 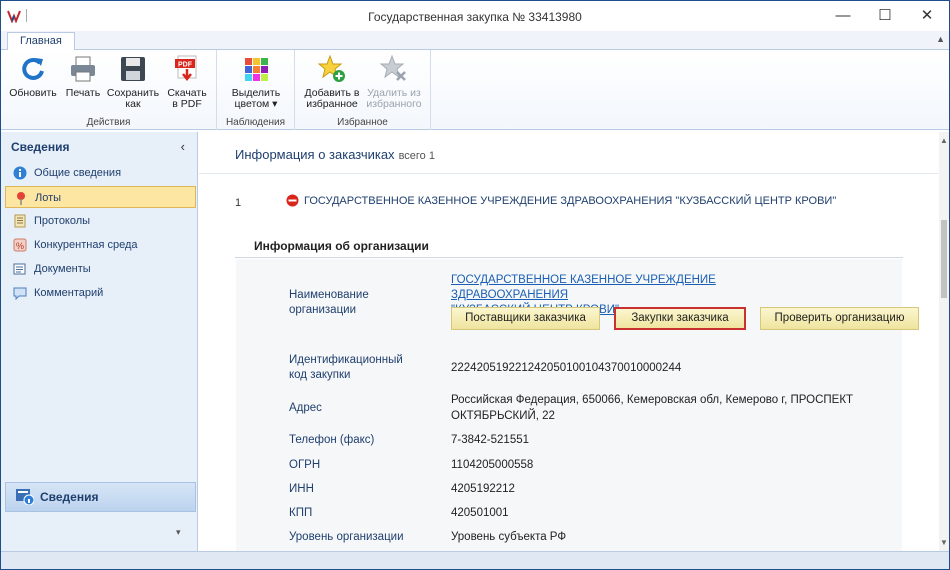 What do you see at coordinates (255, 122) in the screenshot?
I see `group-label-watch: Наблюдения` at bounding box center [255, 122].